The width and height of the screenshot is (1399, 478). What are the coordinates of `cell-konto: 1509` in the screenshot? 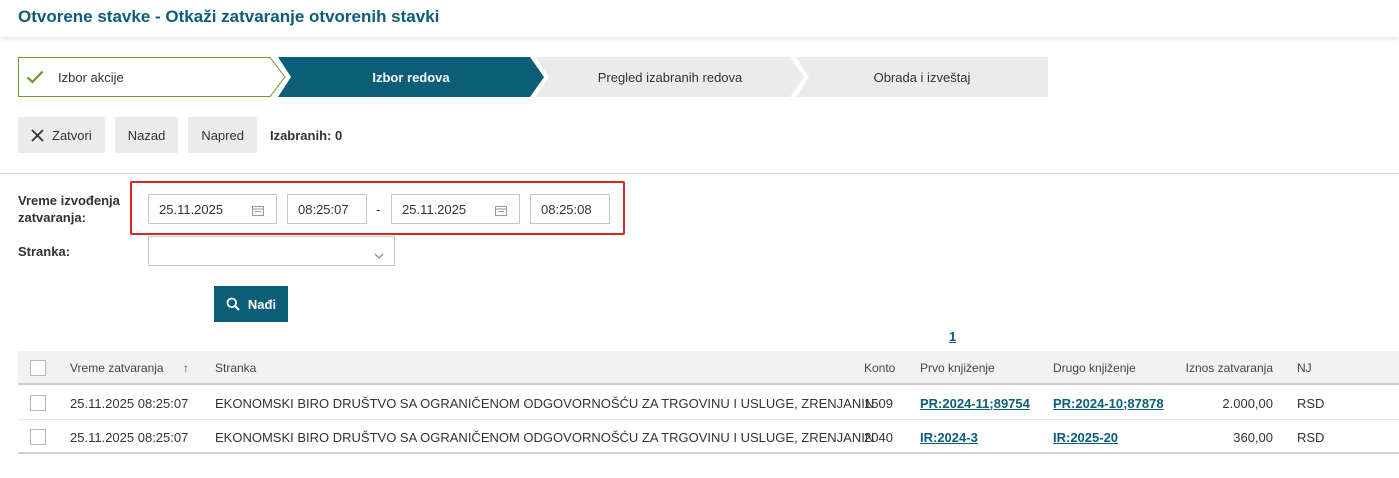 It's located at (878, 403).